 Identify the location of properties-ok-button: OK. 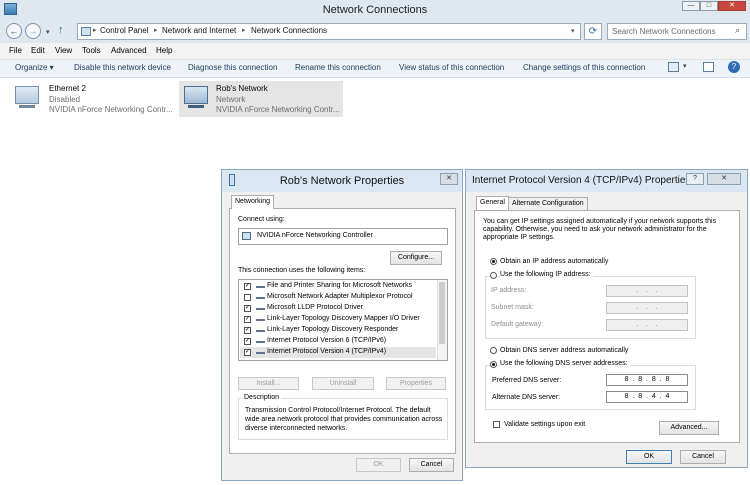
(378, 465).